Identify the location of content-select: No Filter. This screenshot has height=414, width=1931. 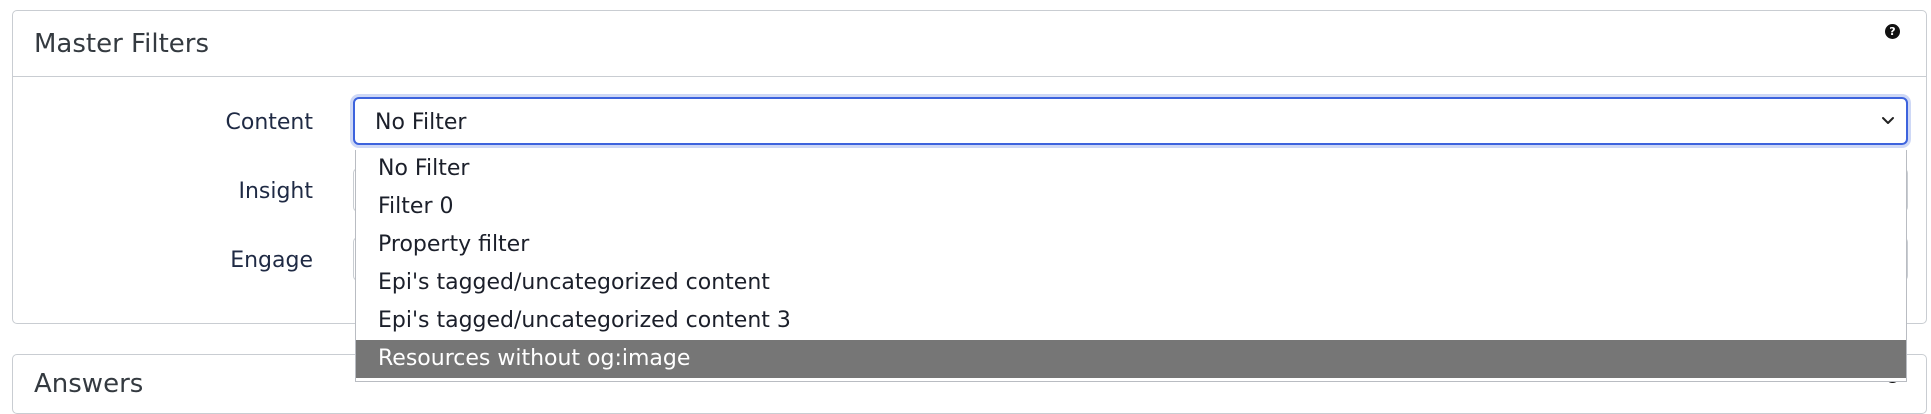
(1130, 121).